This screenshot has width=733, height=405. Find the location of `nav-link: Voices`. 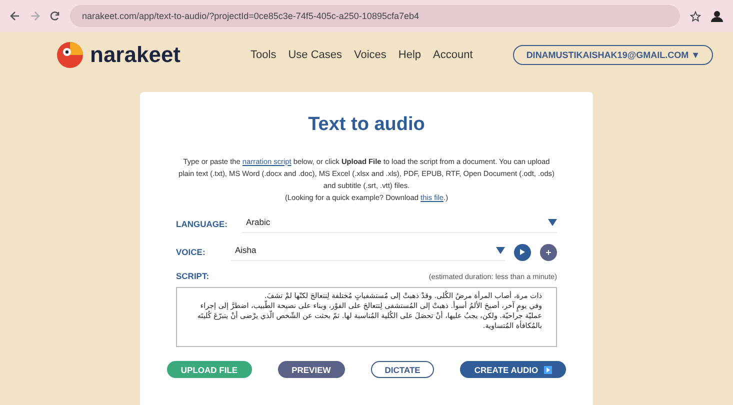

nav-link: Voices is located at coordinates (370, 55).